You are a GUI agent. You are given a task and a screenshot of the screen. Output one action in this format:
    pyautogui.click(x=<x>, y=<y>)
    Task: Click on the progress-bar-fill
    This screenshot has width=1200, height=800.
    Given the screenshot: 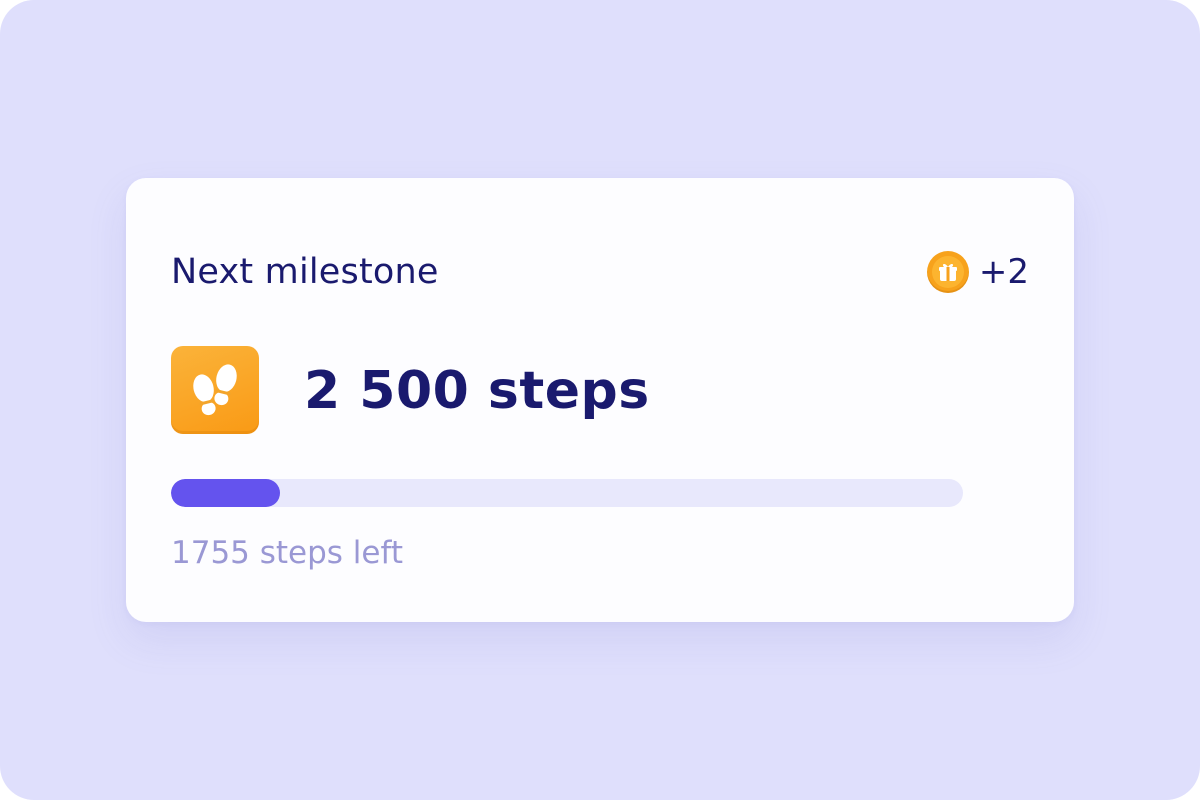 What is the action you would take?
    pyautogui.click(x=226, y=493)
    